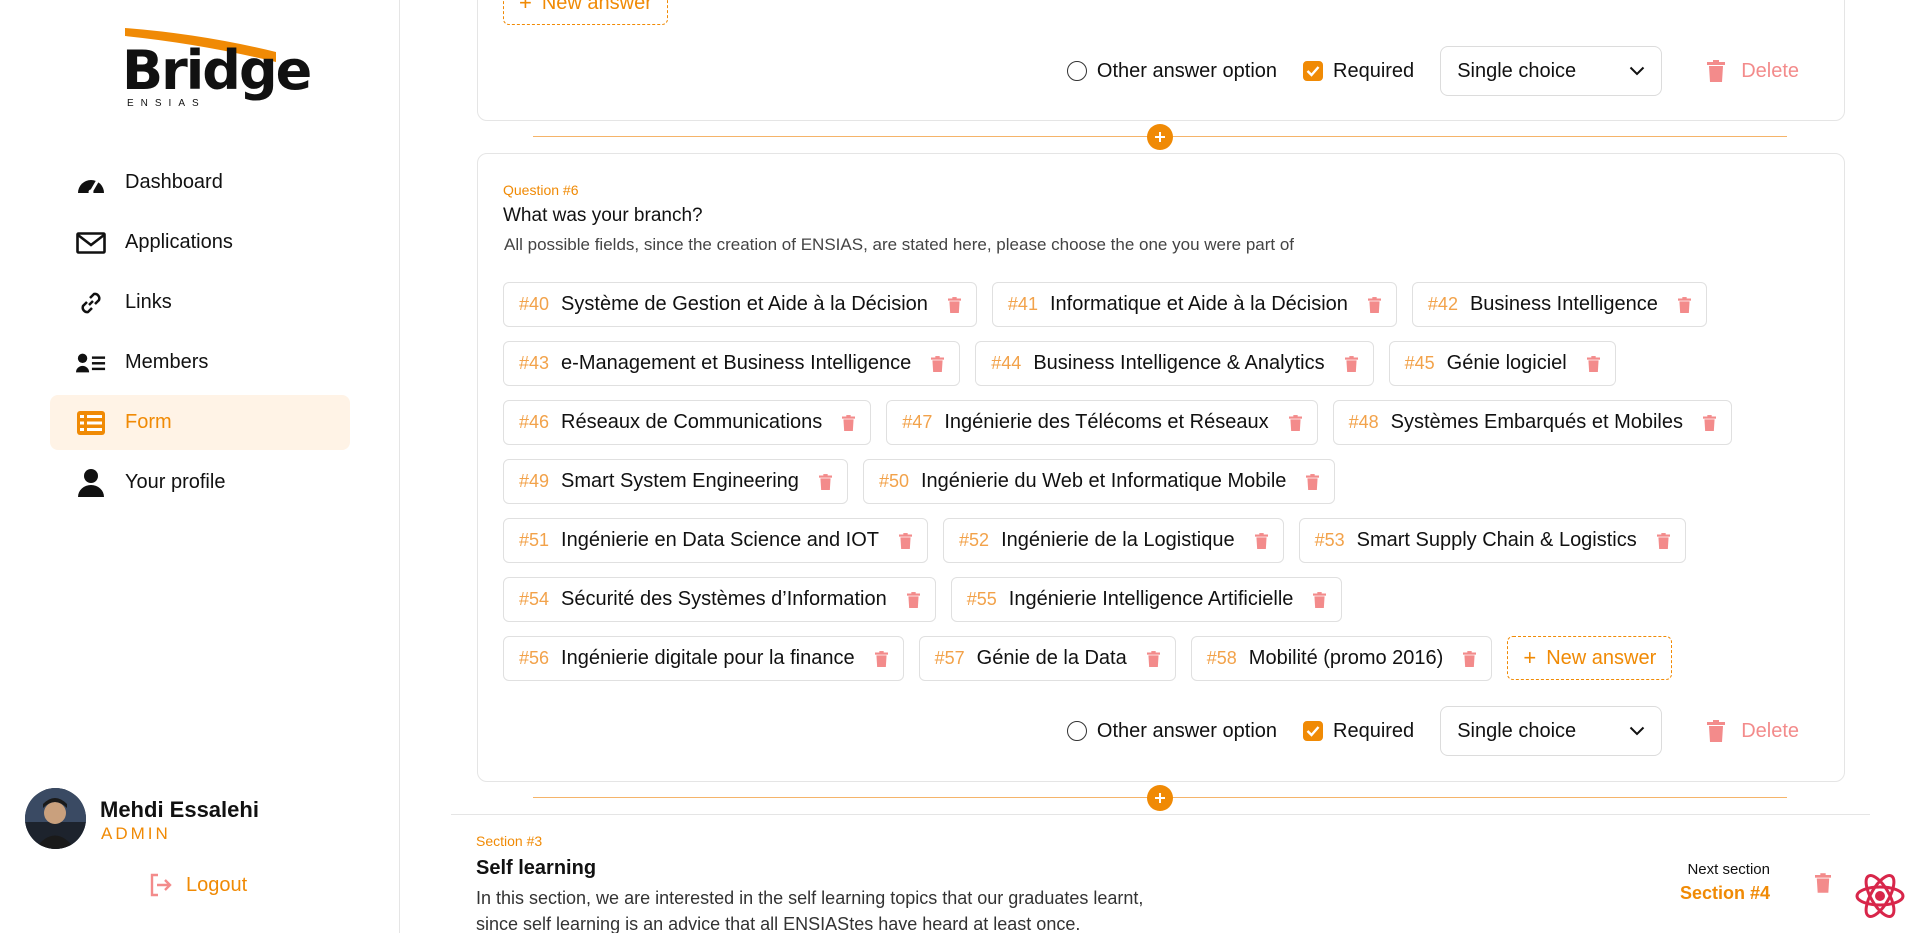 The height and width of the screenshot is (933, 1920). Describe the element at coordinates (680, 481) in the screenshot. I see `answer-text: Smart System Engineering` at that location.